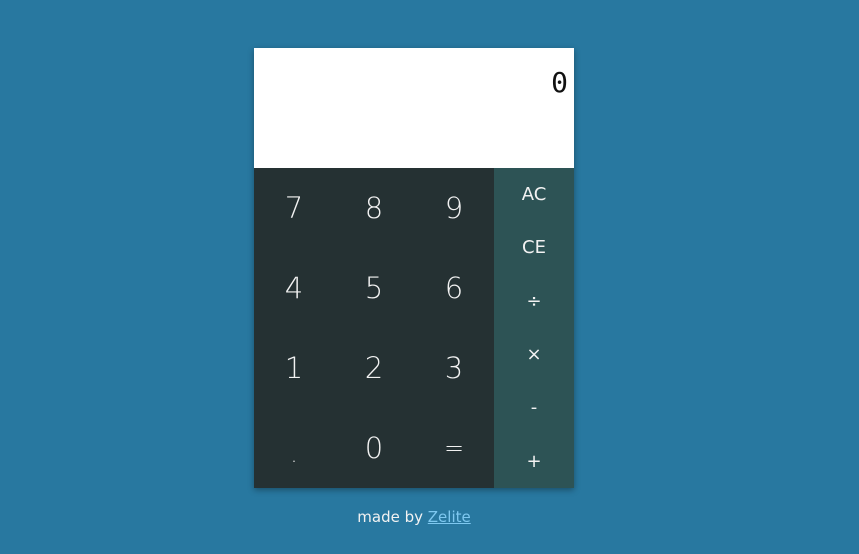 The image size is (859, 554). I want to click on key-9: 9, so click(454, 208).